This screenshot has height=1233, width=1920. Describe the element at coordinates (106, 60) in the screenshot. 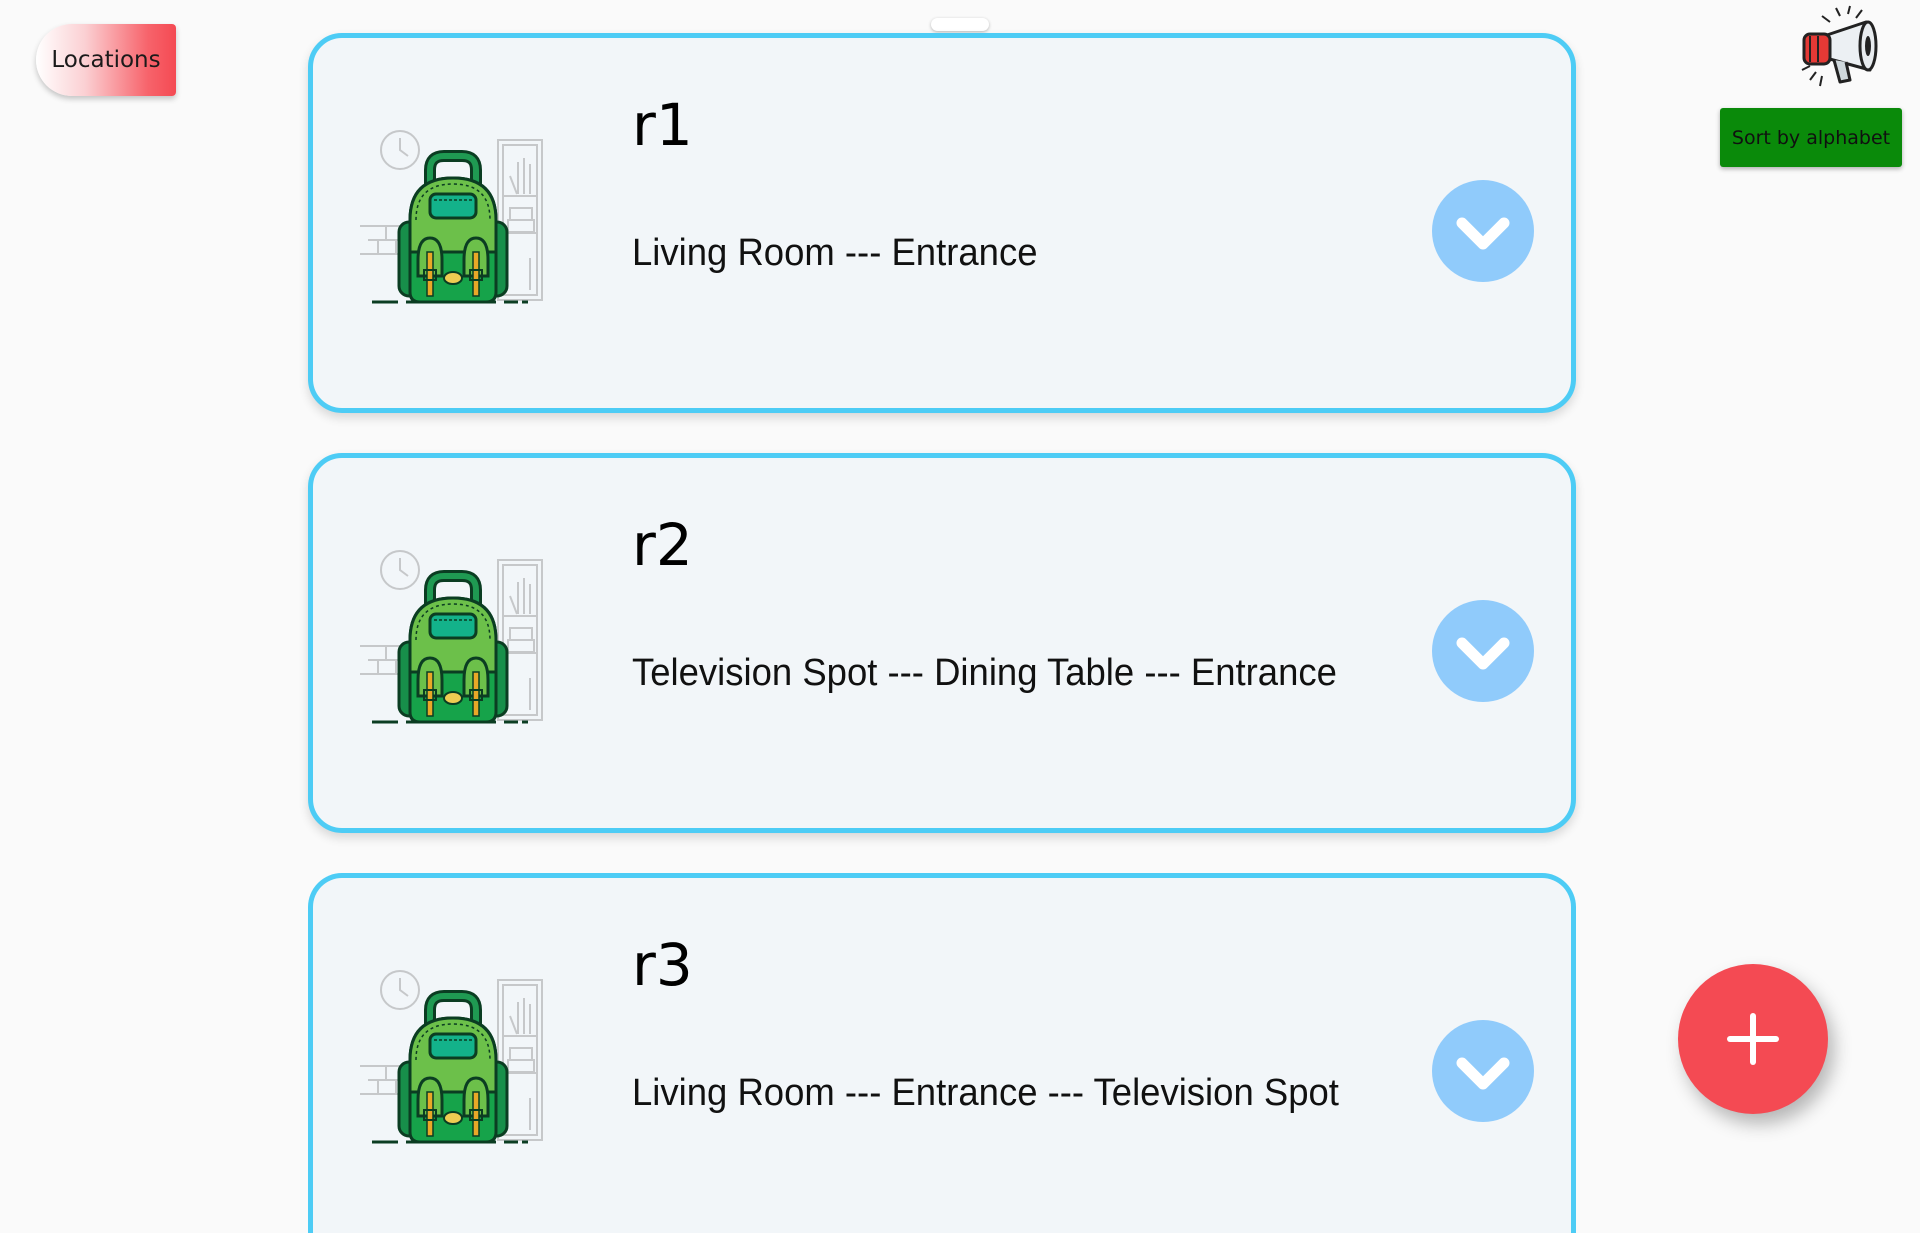

I see `locations-button: Locations` at that location.